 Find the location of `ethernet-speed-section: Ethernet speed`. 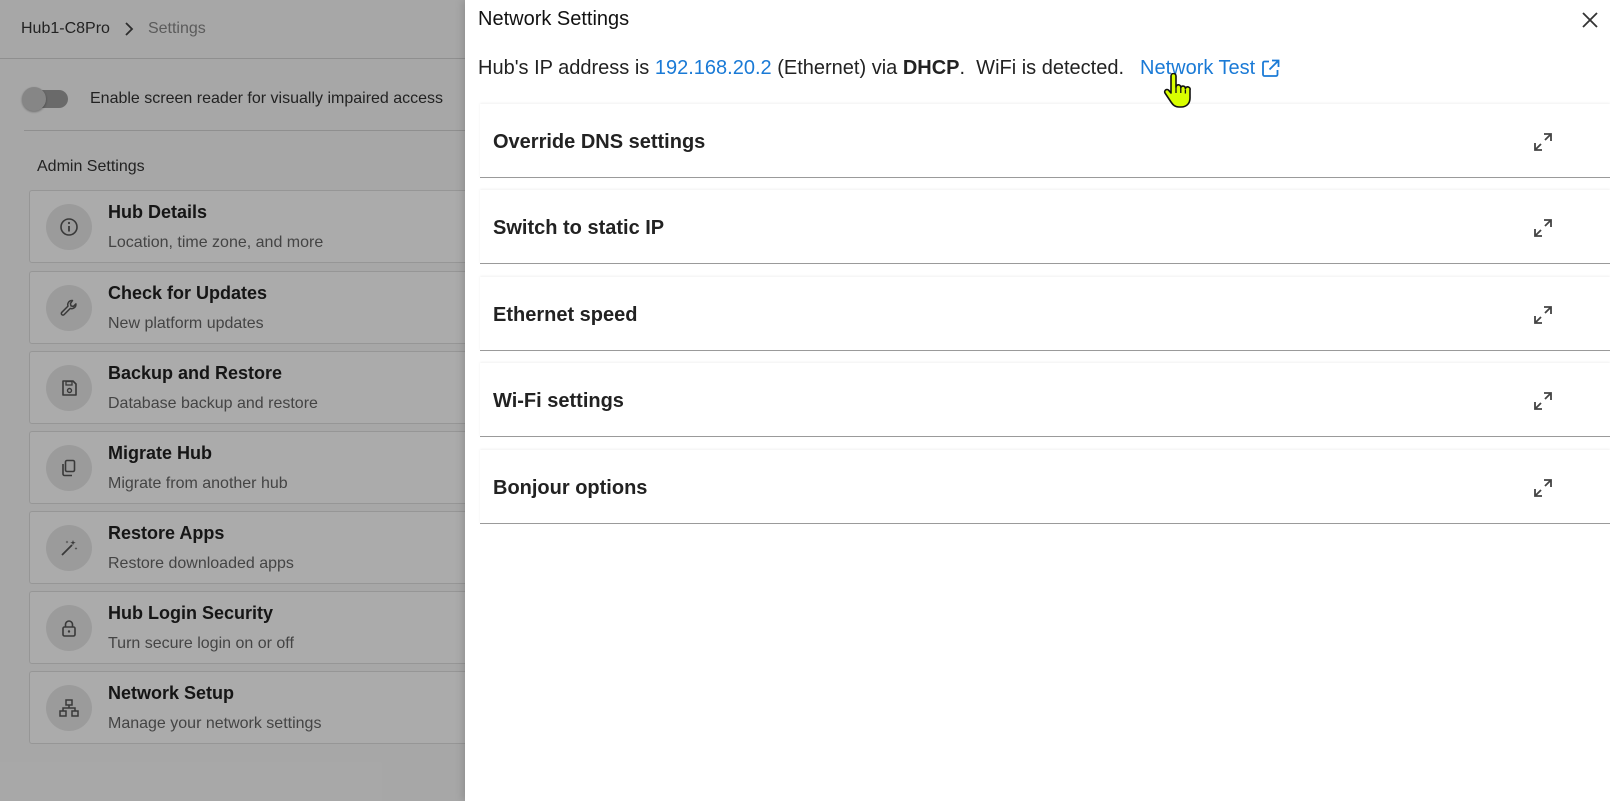

ethernet-speed-section: Ethernet speed is located at coordinates (1045, 314).